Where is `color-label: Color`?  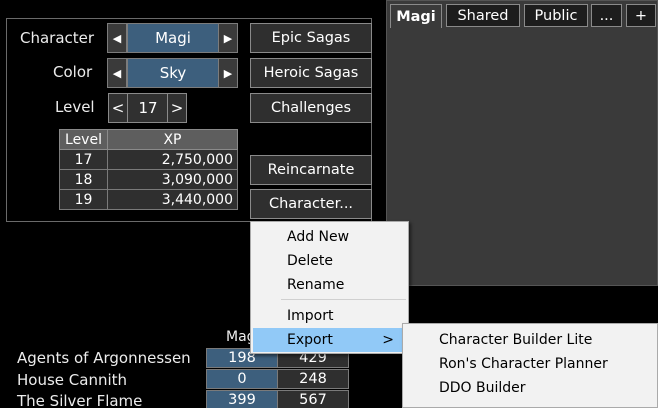 color-label: Color is located at coordinates (73, 72).